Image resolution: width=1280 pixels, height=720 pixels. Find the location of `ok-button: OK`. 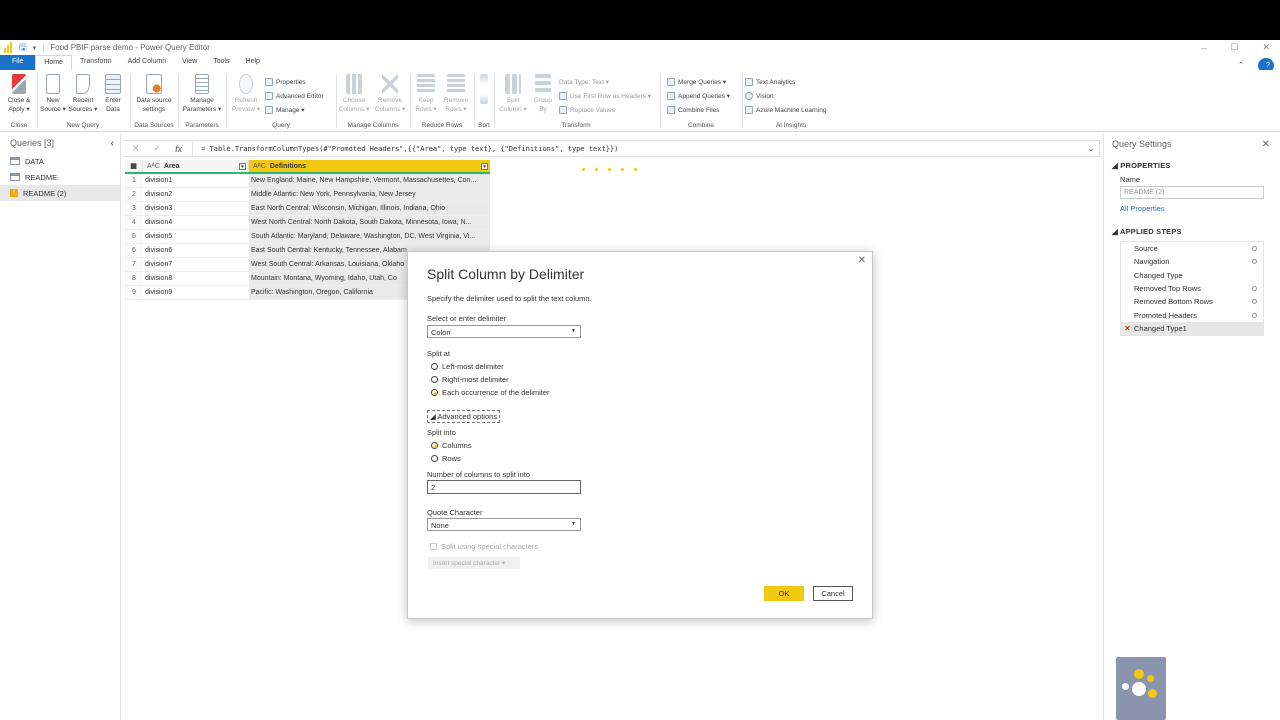

ok-button: OK is located at coordinates (784, 593).